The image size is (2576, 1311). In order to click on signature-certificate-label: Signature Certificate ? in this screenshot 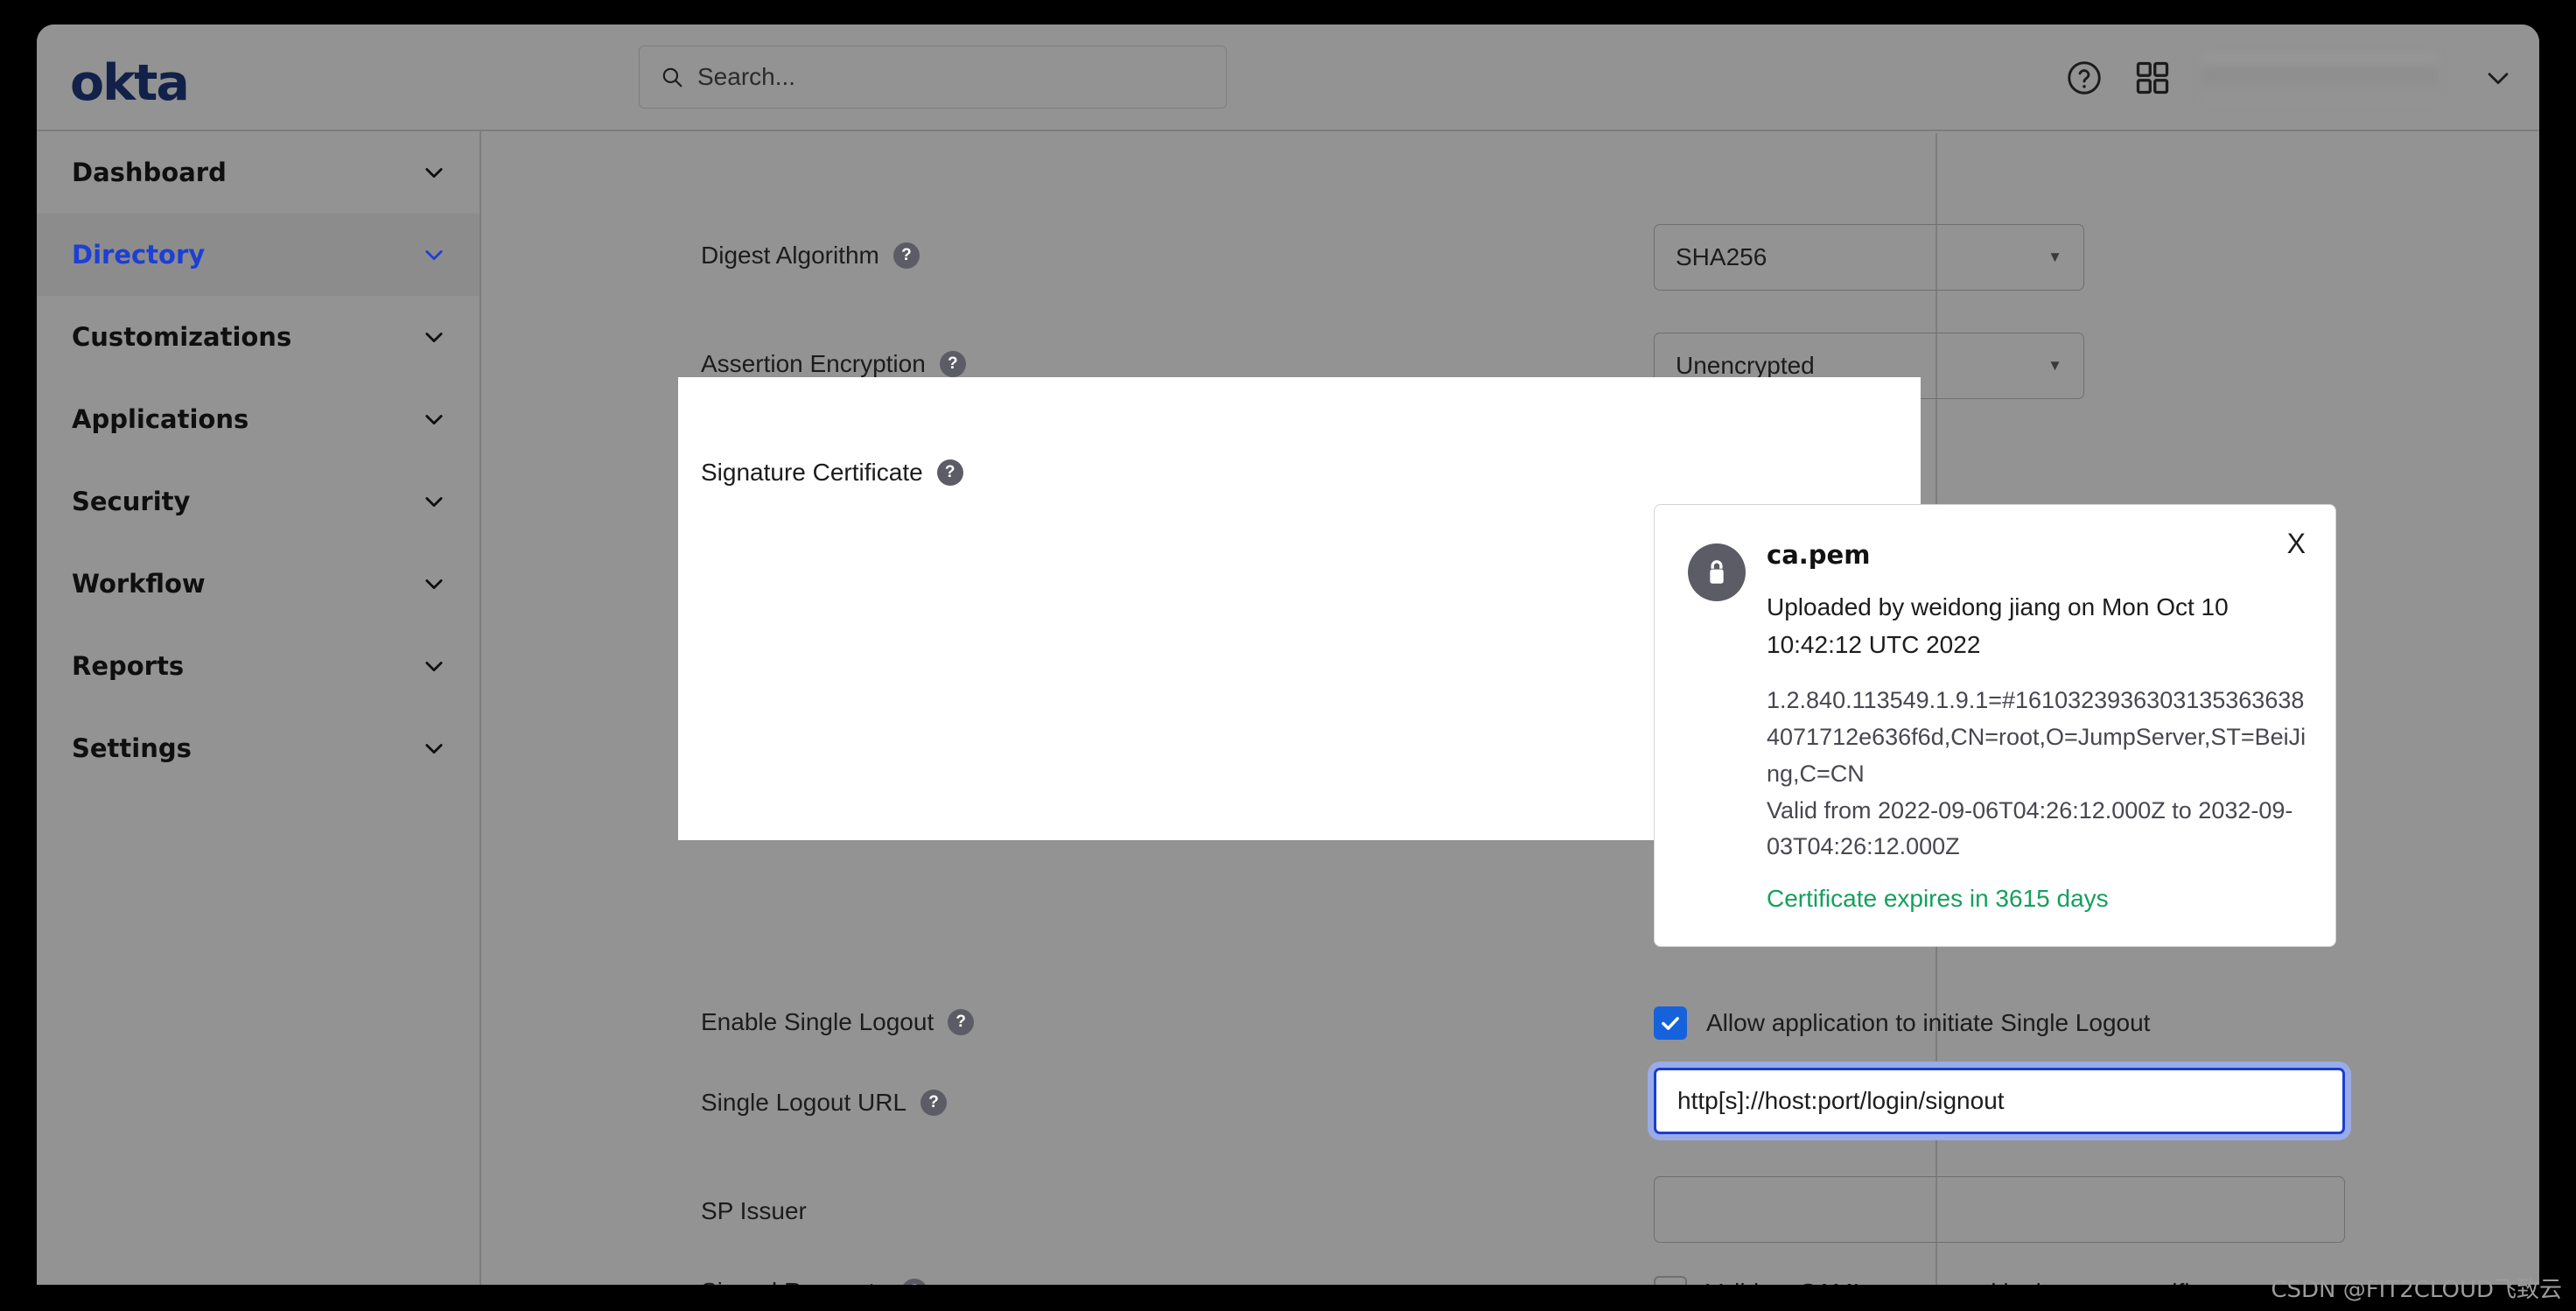, I will do `click(832, 473)`.